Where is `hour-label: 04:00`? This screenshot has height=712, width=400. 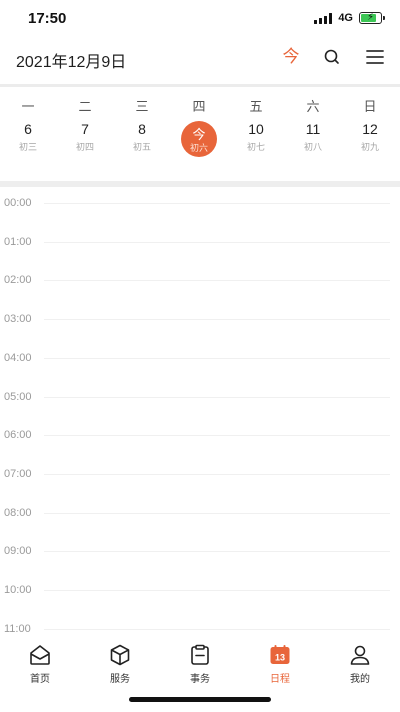 hour-label: 04:00 is located at coordinates (18, 357).